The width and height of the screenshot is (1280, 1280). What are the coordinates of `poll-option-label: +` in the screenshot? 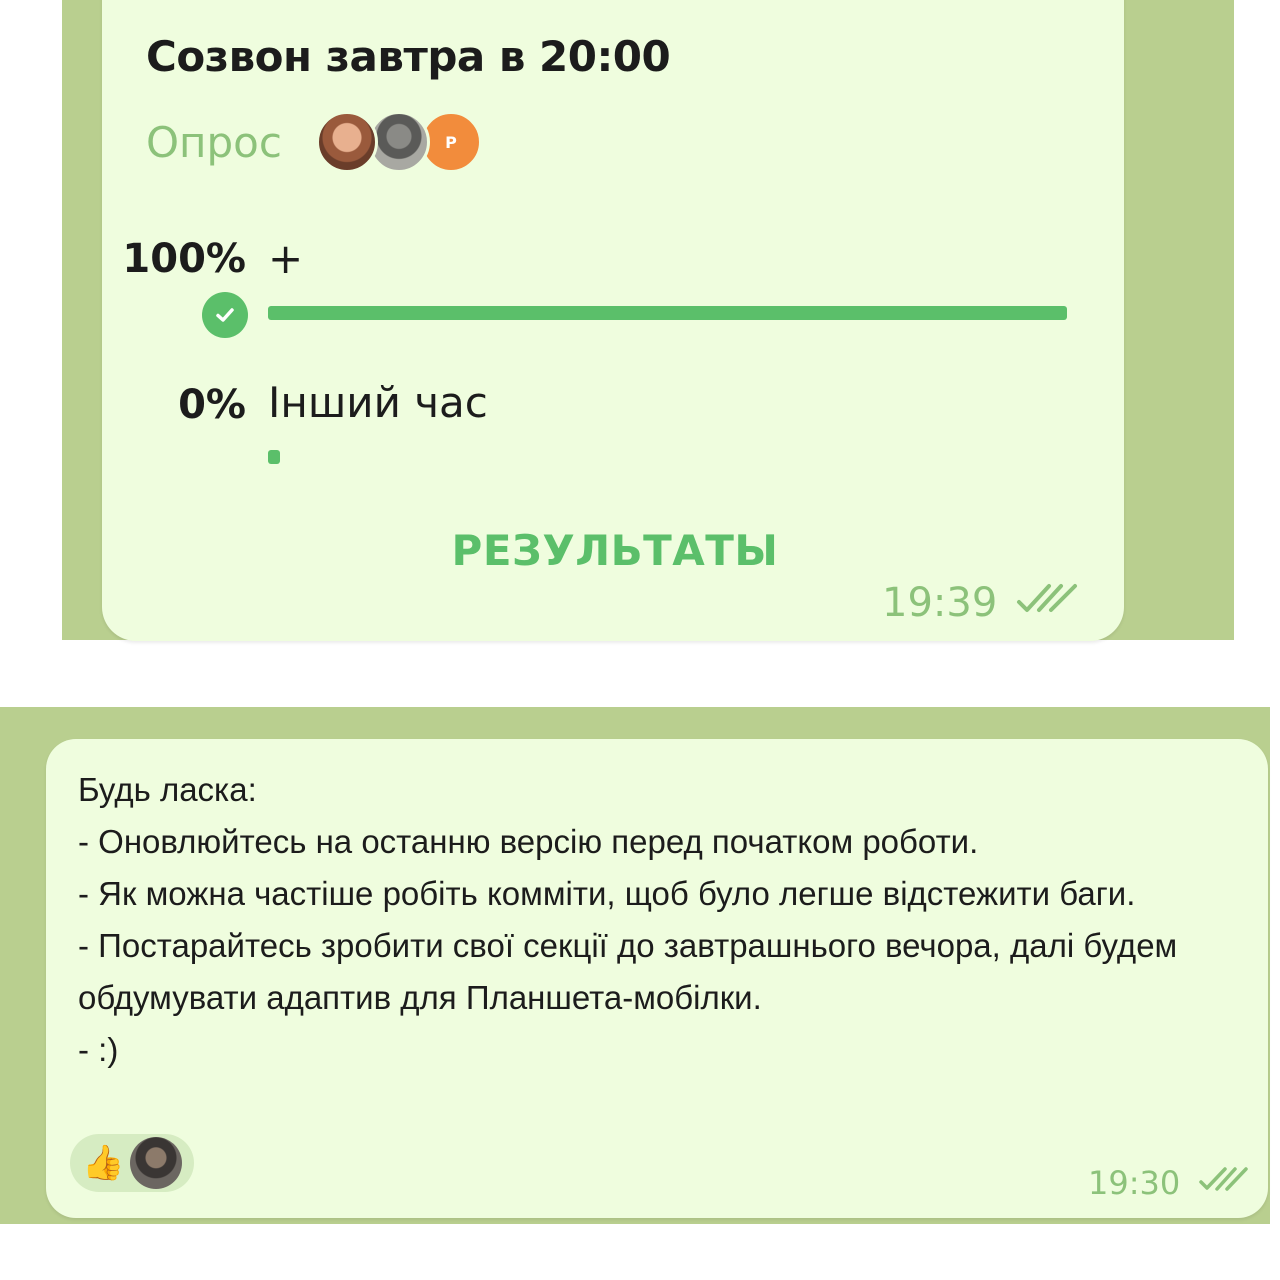 It's located at (286, 258).